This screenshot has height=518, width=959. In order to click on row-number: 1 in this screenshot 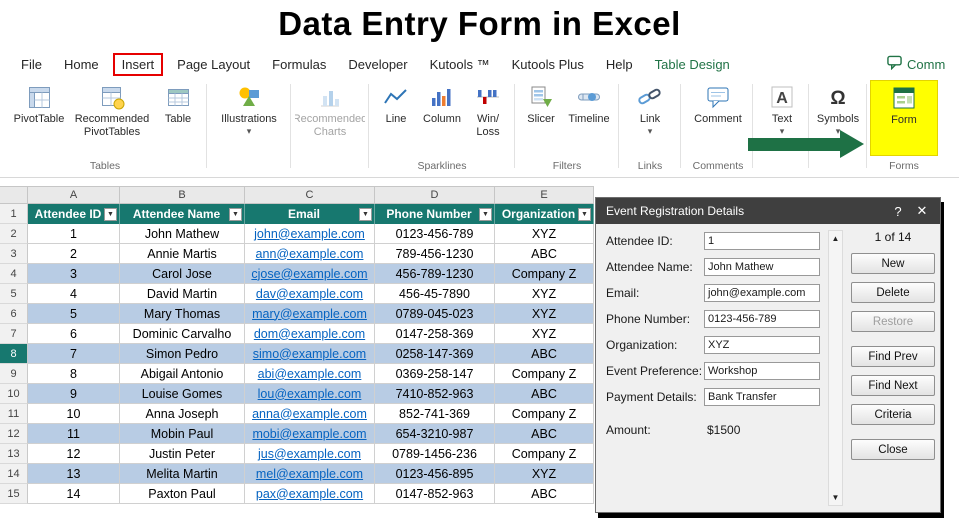, I will do `click(14, 214)`.